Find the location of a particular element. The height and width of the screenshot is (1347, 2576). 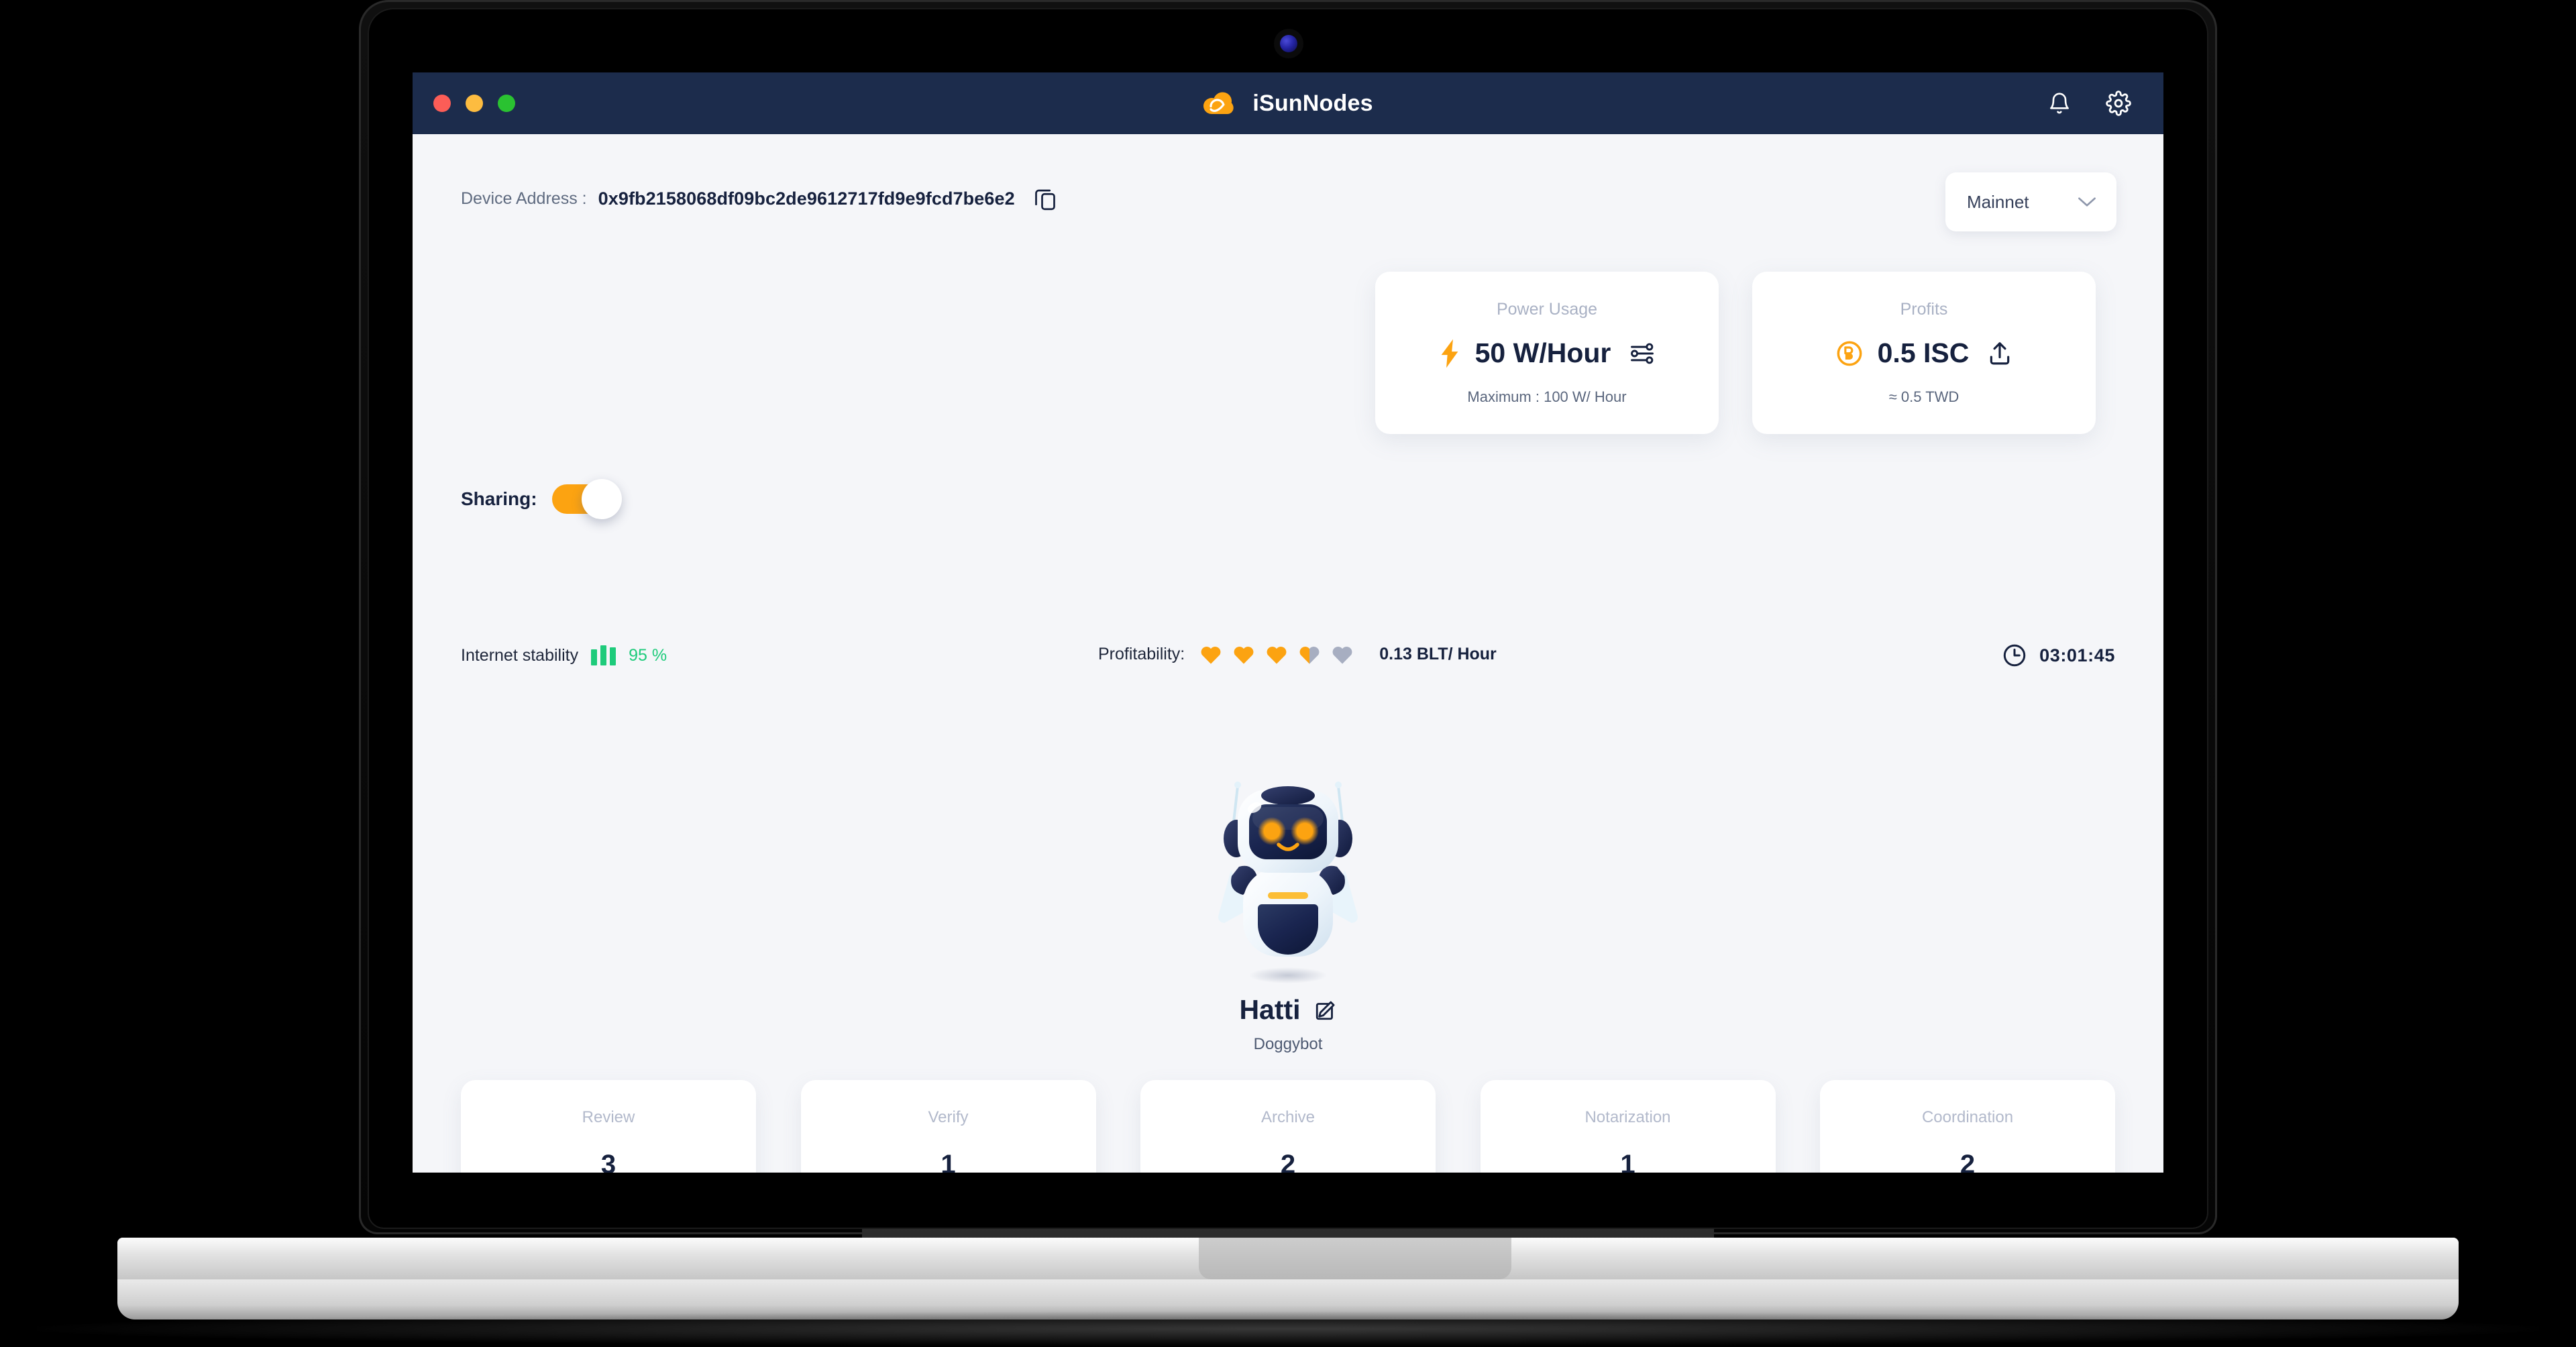

profits-main: 0.5 ISC is located at coordinates (1924, 353).